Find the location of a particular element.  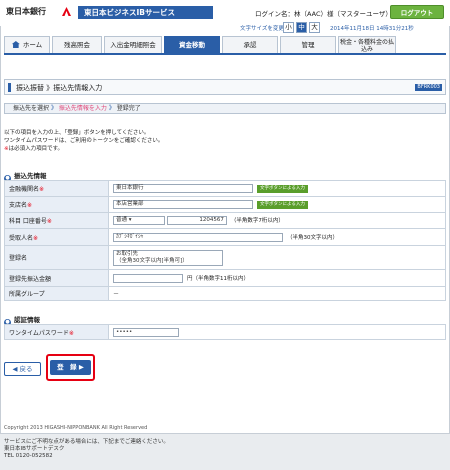

account-number-input: 1204567 is located at coordinates (196, 220).